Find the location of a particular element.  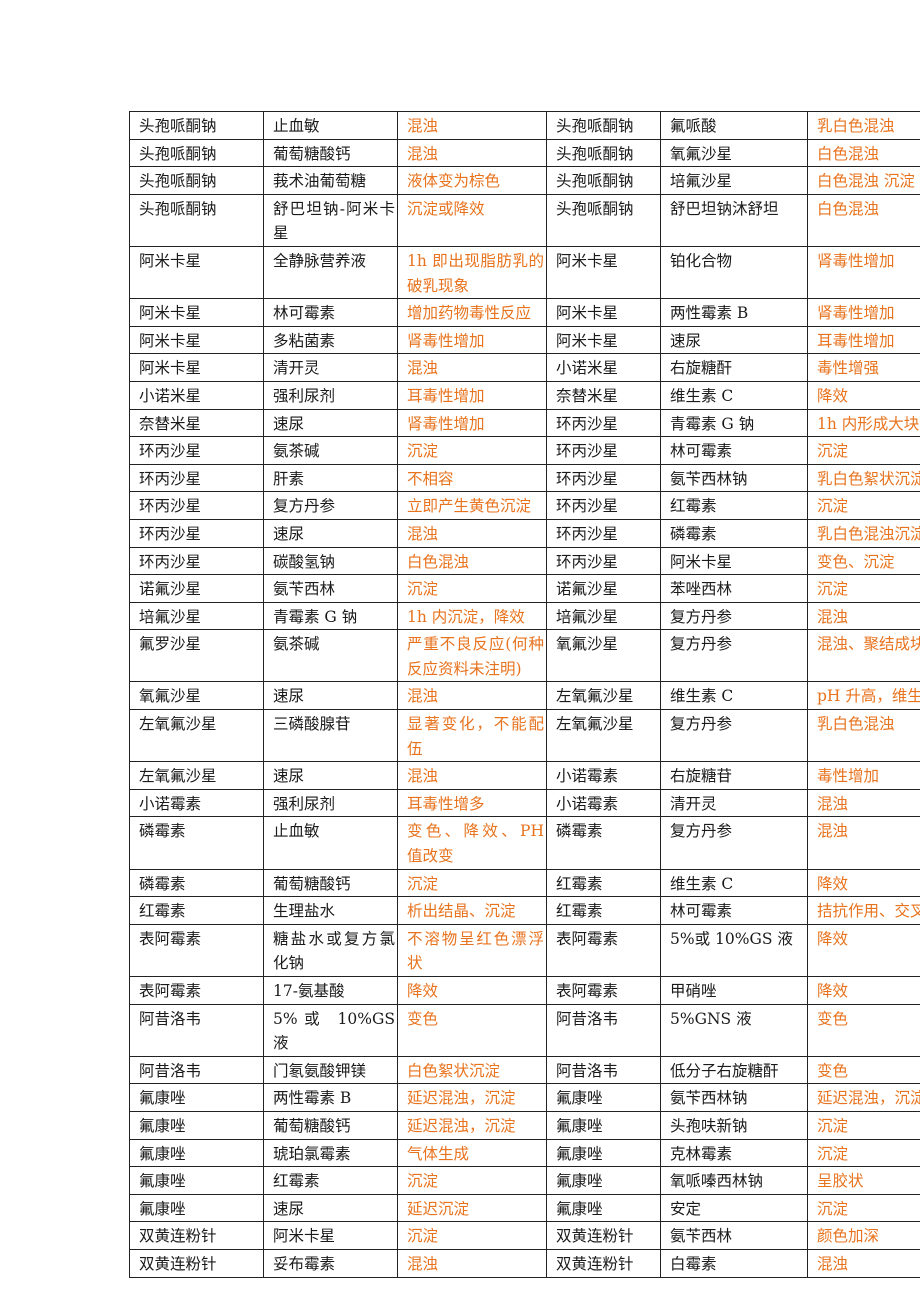

result-cell: 降效 is located at coordinates (863, 990).